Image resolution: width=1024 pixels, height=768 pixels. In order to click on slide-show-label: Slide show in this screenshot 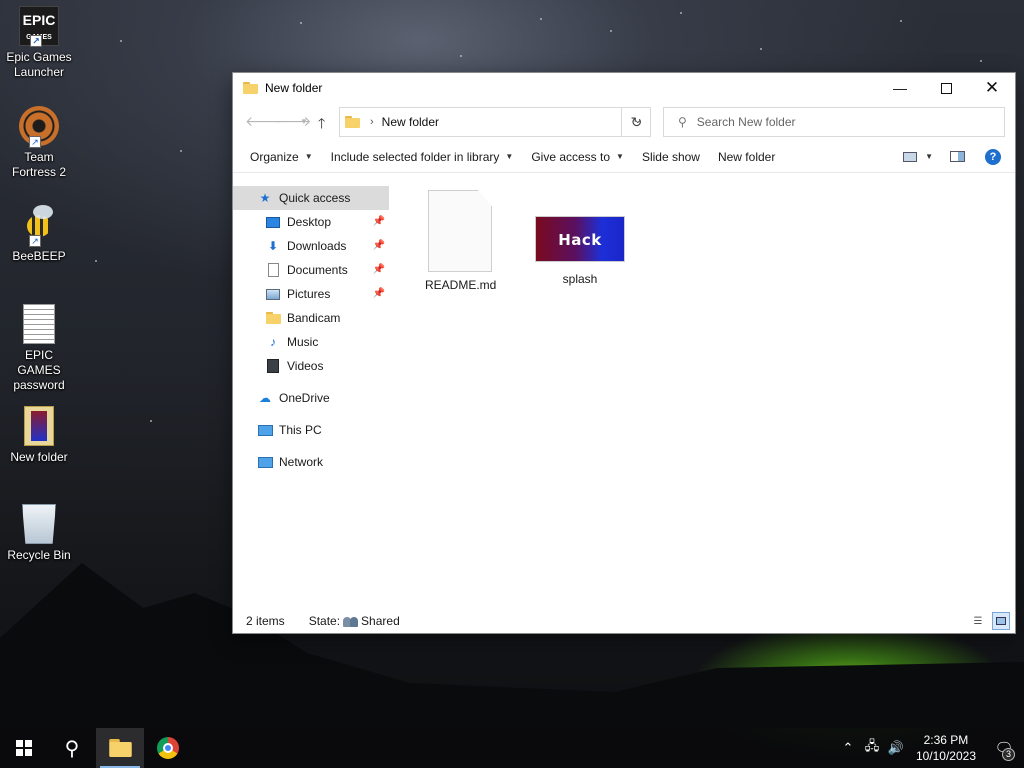, I will do `click(670, 156)`.